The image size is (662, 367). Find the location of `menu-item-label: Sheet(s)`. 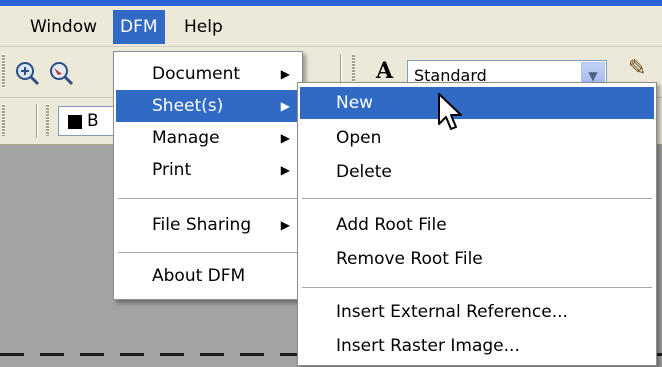

menu-item-label: Sheet(s) is located at coordinates (188, 106).